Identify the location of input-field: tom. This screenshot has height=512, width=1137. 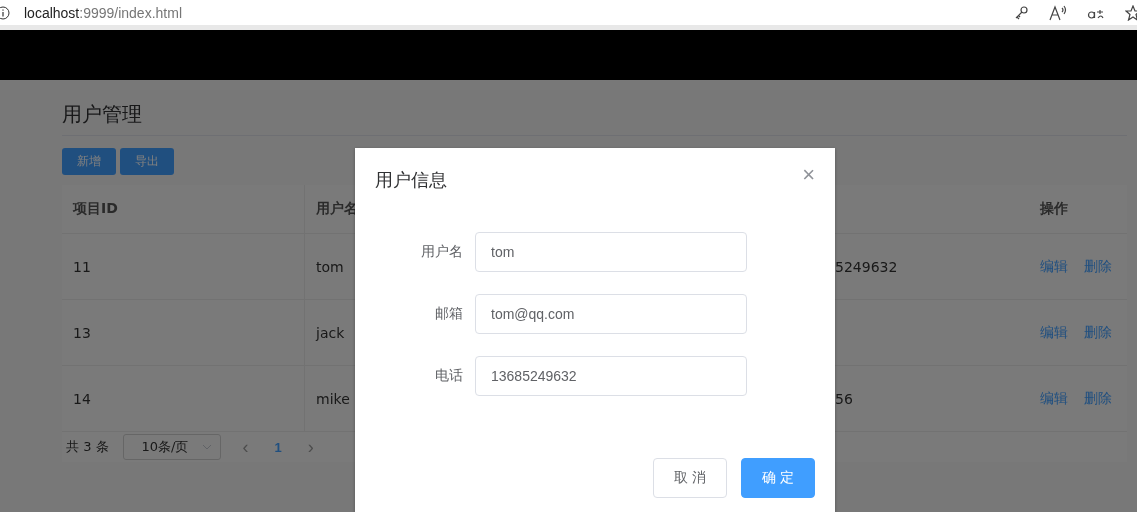
(611, 252).